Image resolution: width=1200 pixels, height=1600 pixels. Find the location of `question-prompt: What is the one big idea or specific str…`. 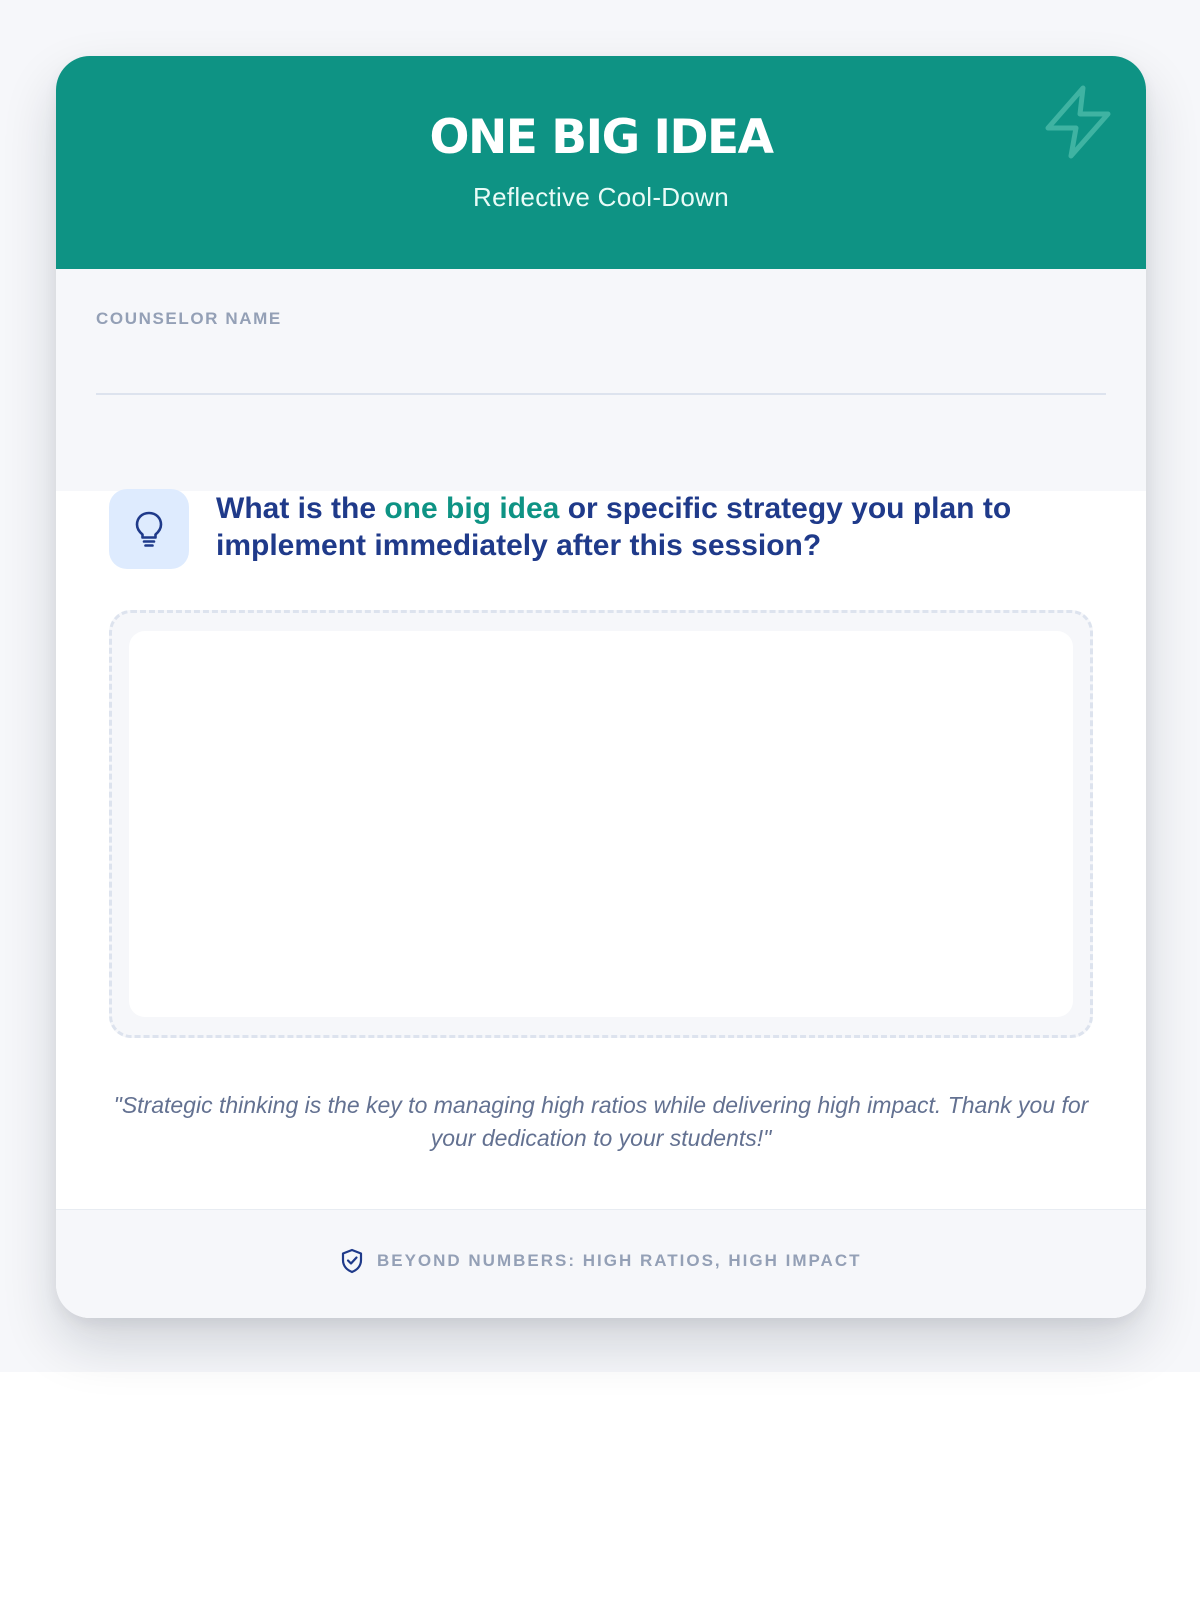

question-prompt: What is the one big idea or specific str… is located at coordinates (656, 527).